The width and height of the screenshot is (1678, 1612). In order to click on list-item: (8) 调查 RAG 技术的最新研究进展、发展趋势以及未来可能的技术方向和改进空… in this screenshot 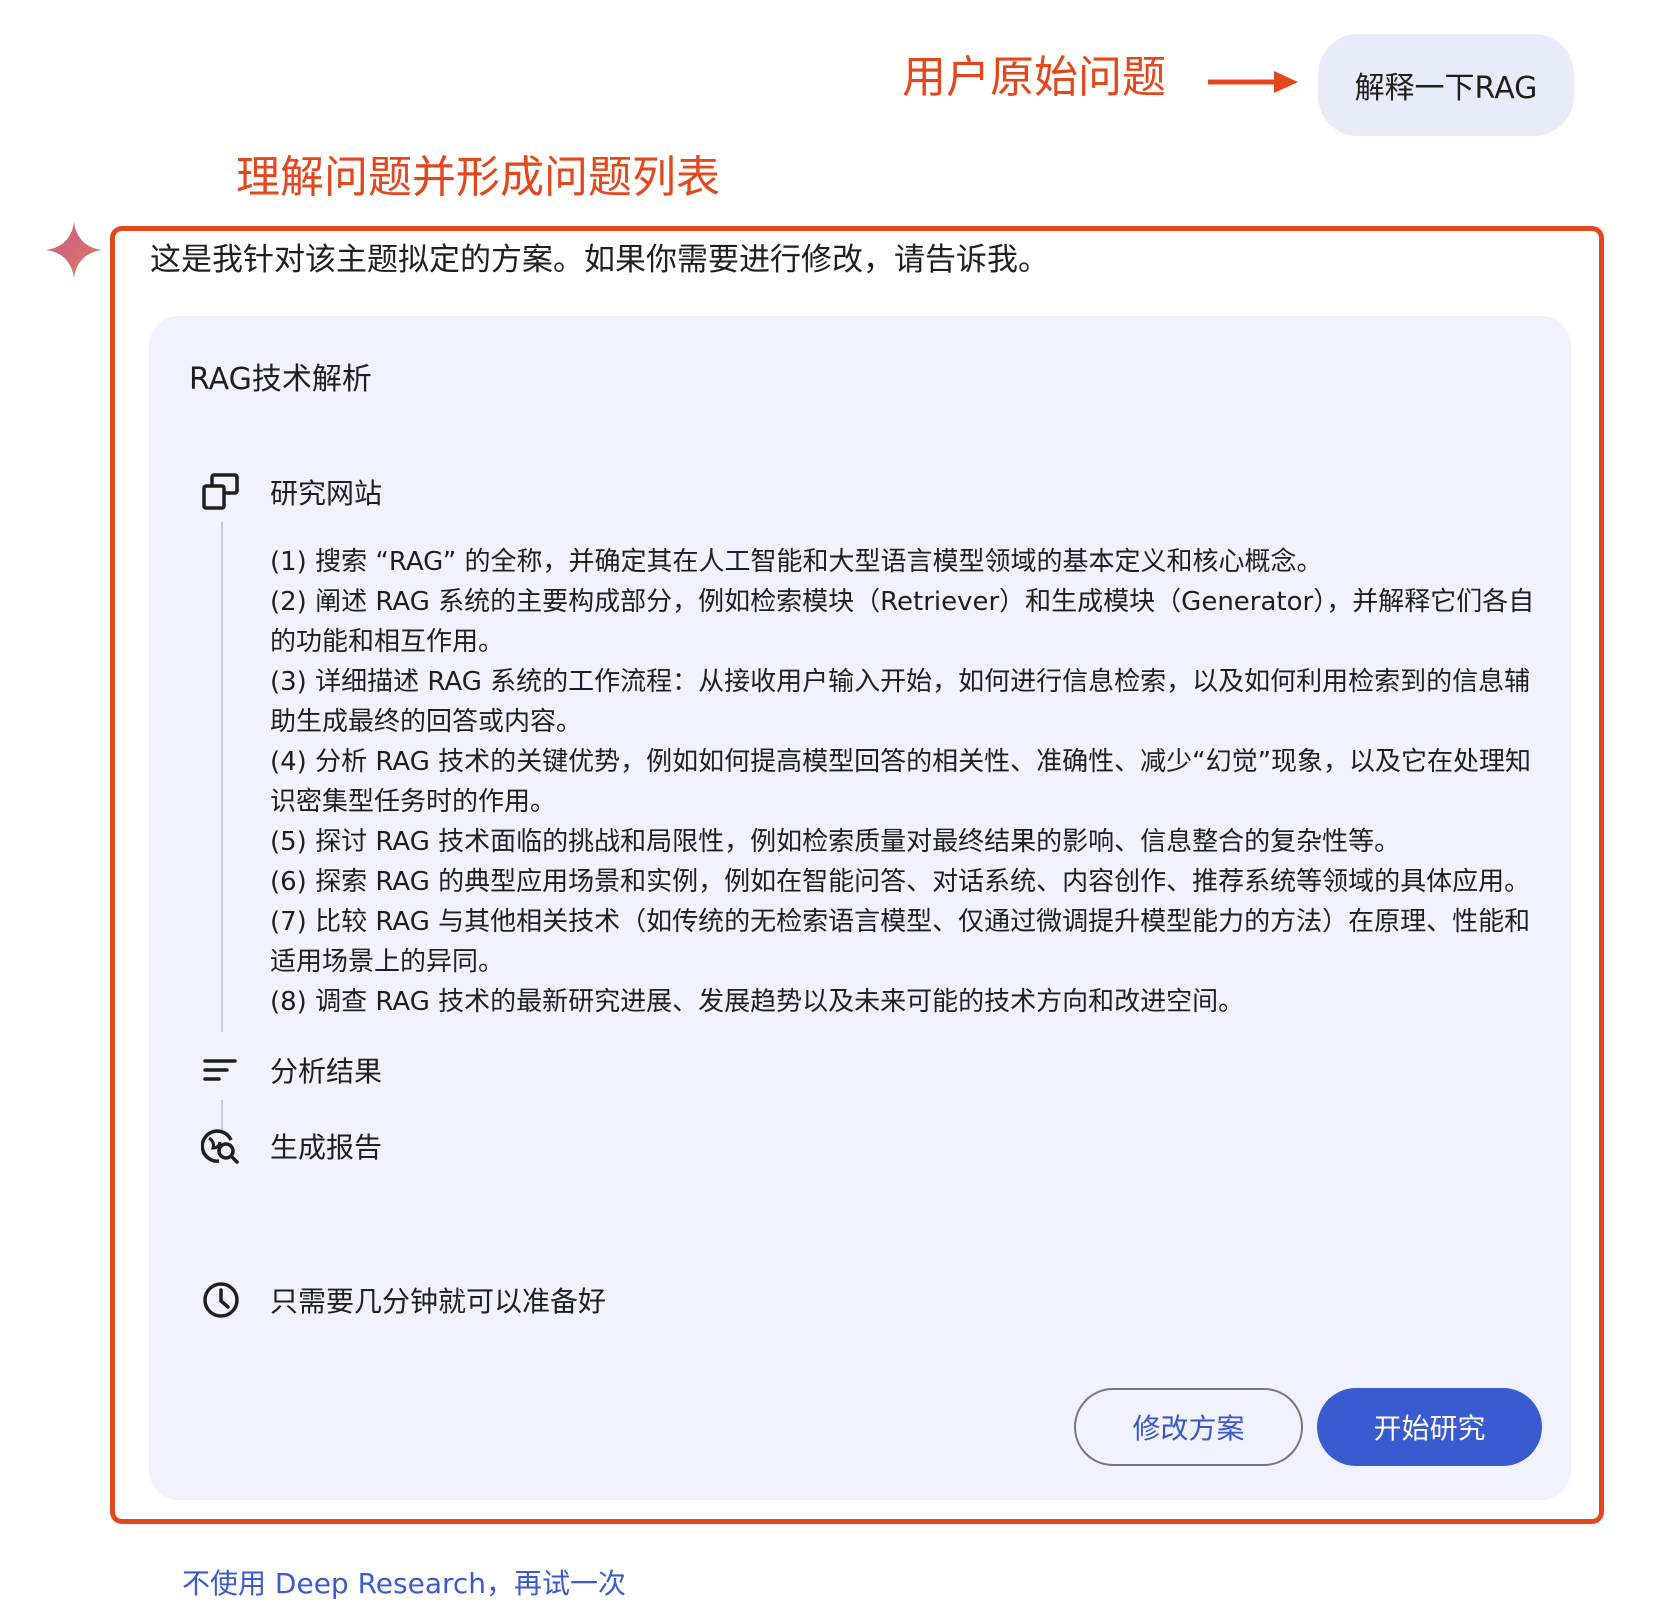, I will do `click(757, 1002)`.